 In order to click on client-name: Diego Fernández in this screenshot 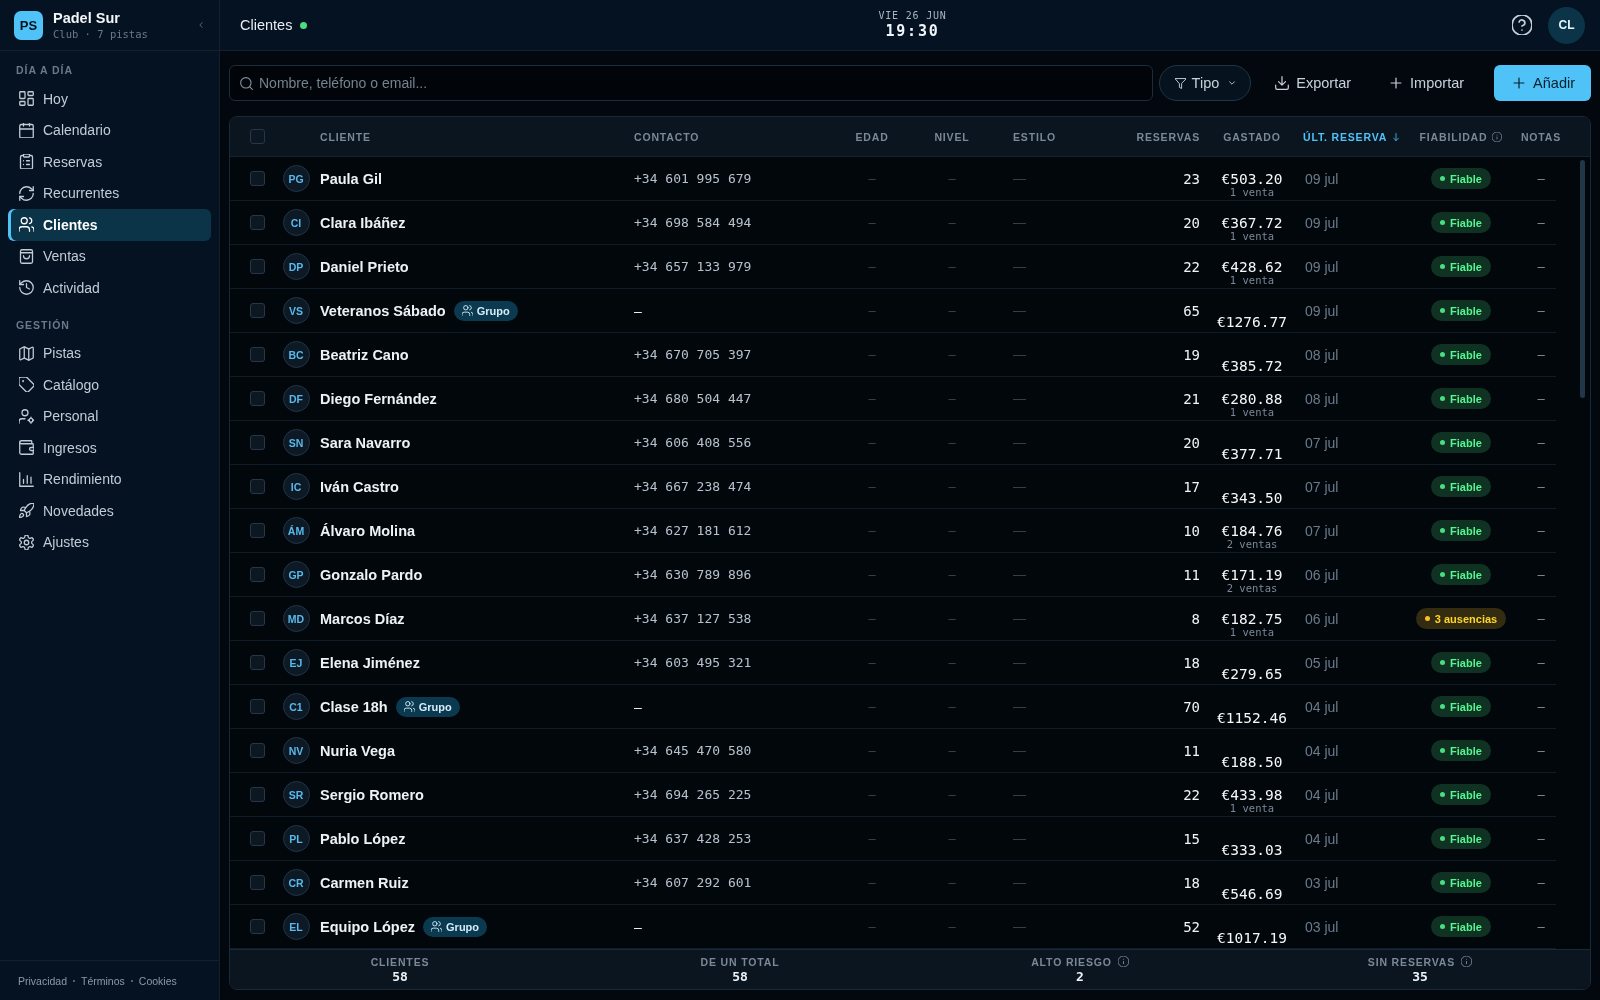, I will do `click(378, 398)`.